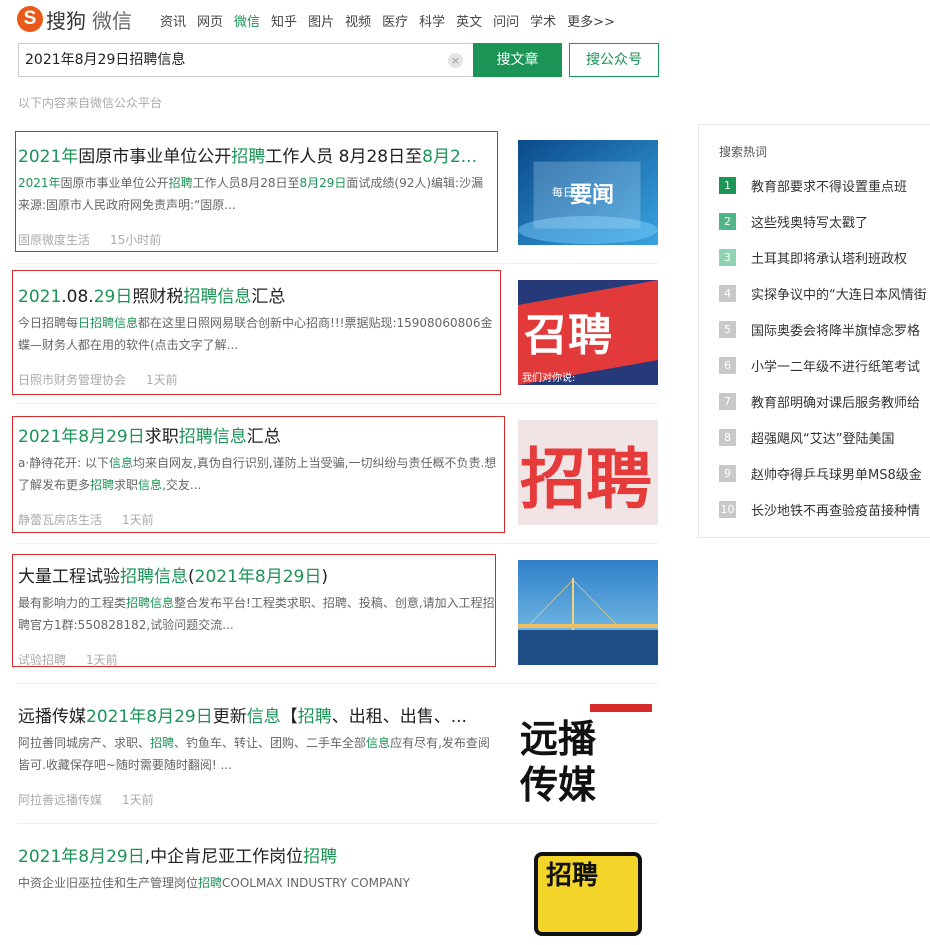  What do you see at coordinates (829, 187) in the screenshot?
I see `hot-search-text: 教育部要求不得设置重点班` at bounding box center [829, 187].